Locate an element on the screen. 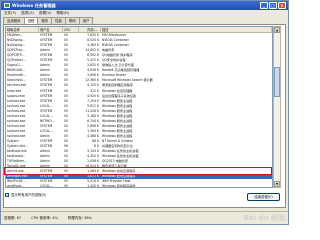  end-process-button: 结束进程(E) is located at coordinates (263, 197).